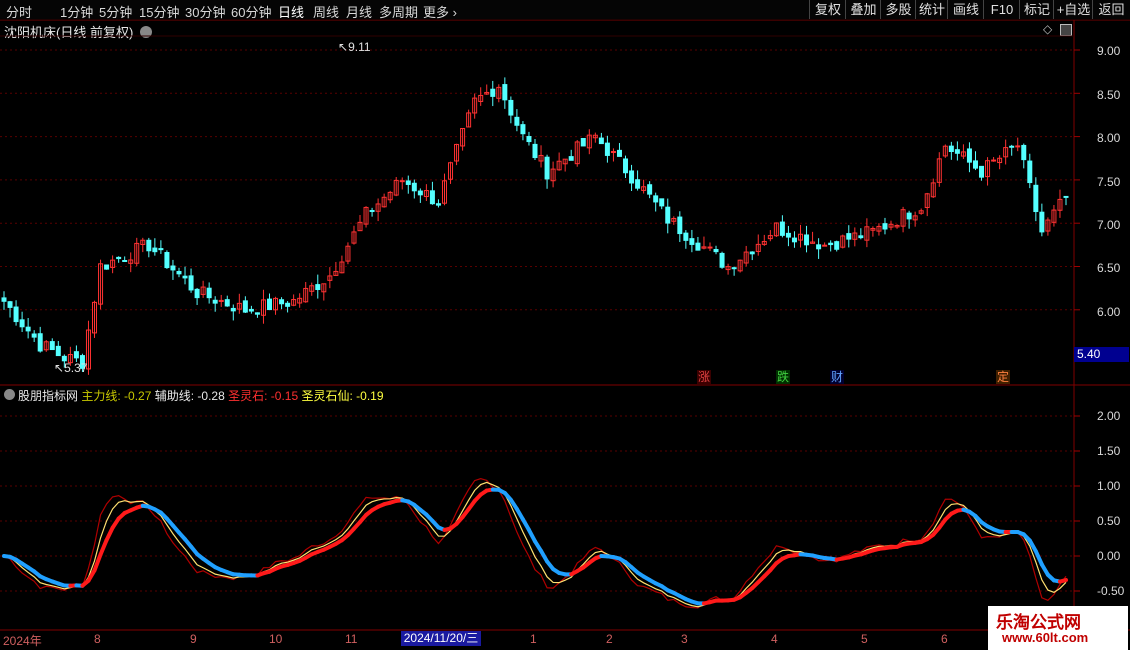 Image resolution: width=1130 pixels, height=650 pixels. What do you see at coordinates (116, 396) in the screenshot?
I see `indicator-main-line-value: 主力线: -0.27` at bounding box center [116, 396].